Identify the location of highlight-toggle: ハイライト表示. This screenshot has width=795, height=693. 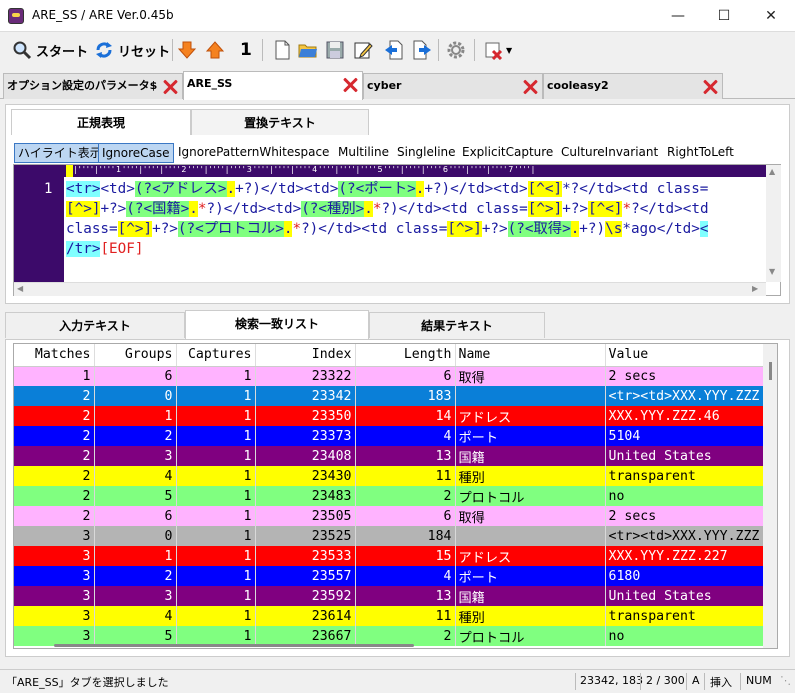
(60, 153).